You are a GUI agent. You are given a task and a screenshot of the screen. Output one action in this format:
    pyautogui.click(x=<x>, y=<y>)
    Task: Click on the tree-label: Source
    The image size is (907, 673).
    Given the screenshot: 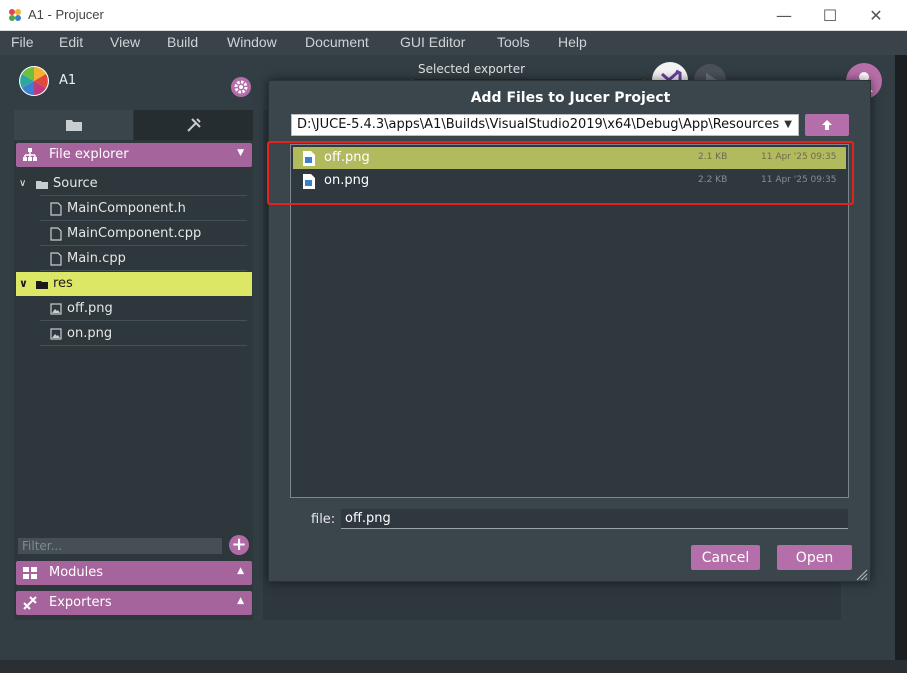 What is the action you would take?
    pyautogui.click(x=75, y=183)
    